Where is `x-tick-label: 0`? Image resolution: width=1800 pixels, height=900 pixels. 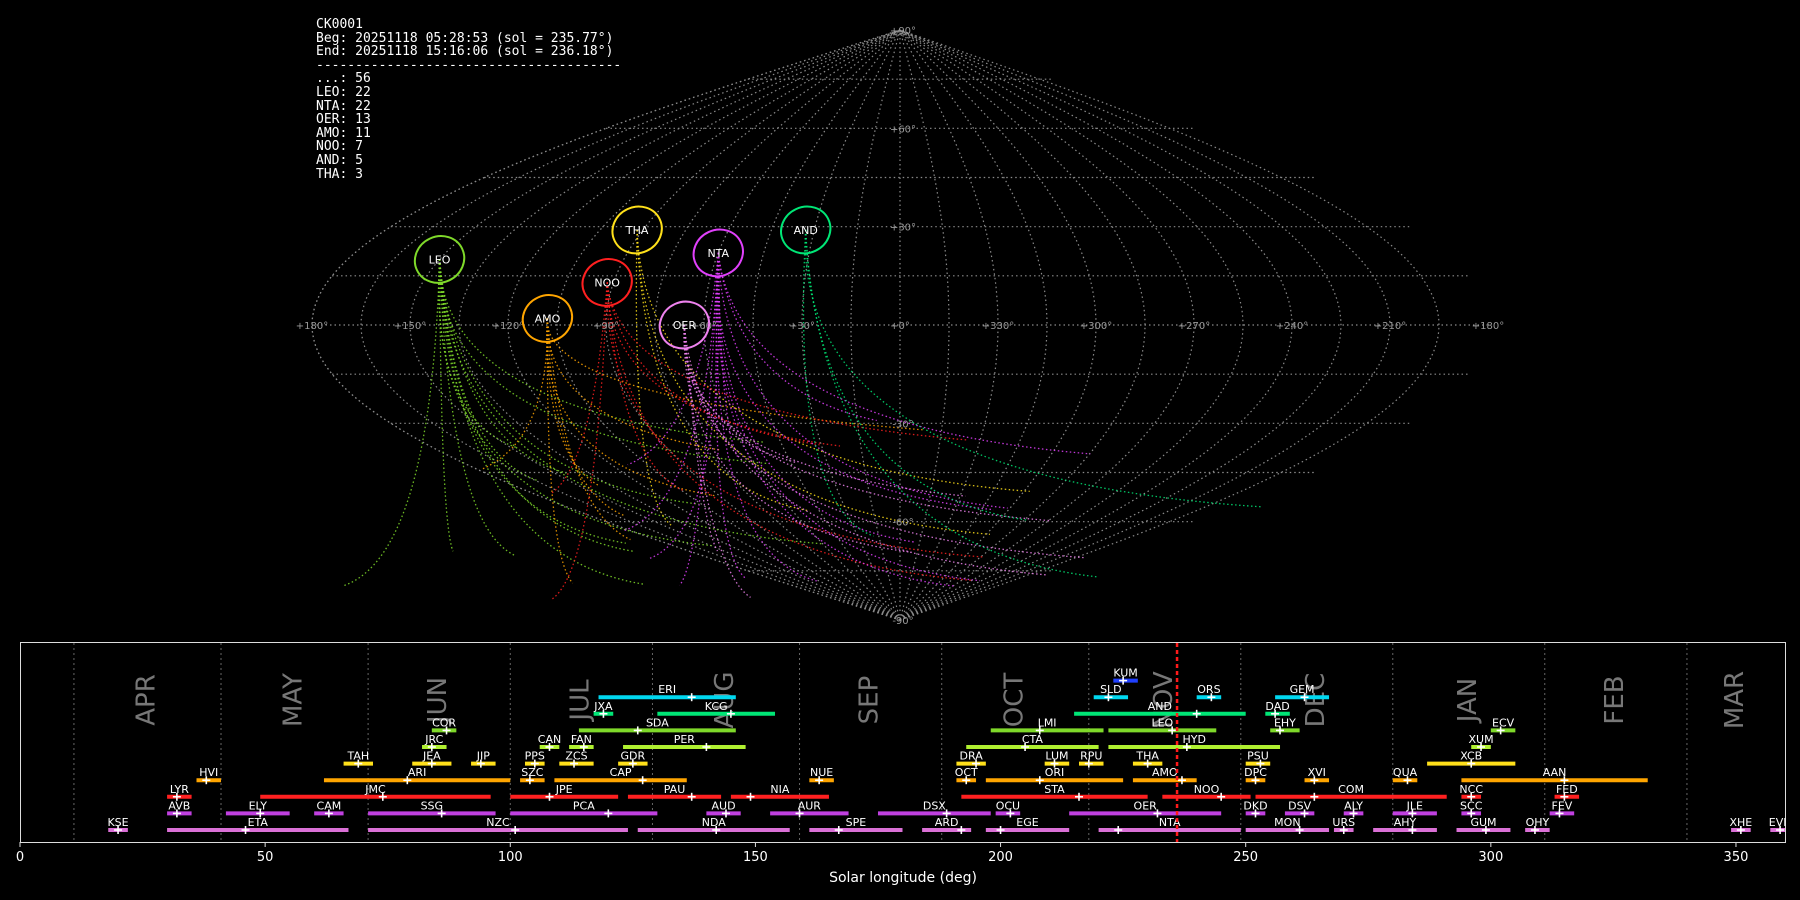
x-tick-label: 0 is located at coordinates (20, 857).